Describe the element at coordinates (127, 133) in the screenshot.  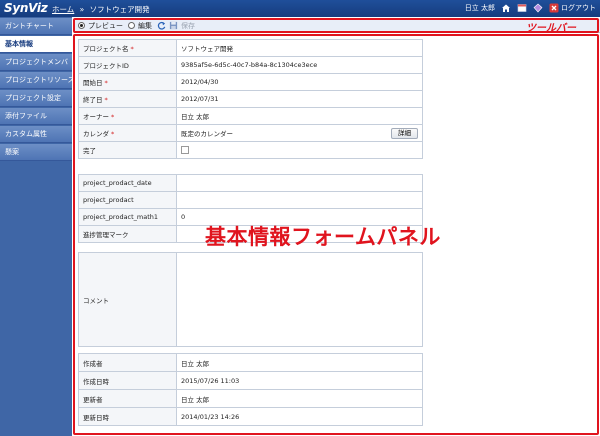
I see `calendar-label: カレンダ *` at that location.